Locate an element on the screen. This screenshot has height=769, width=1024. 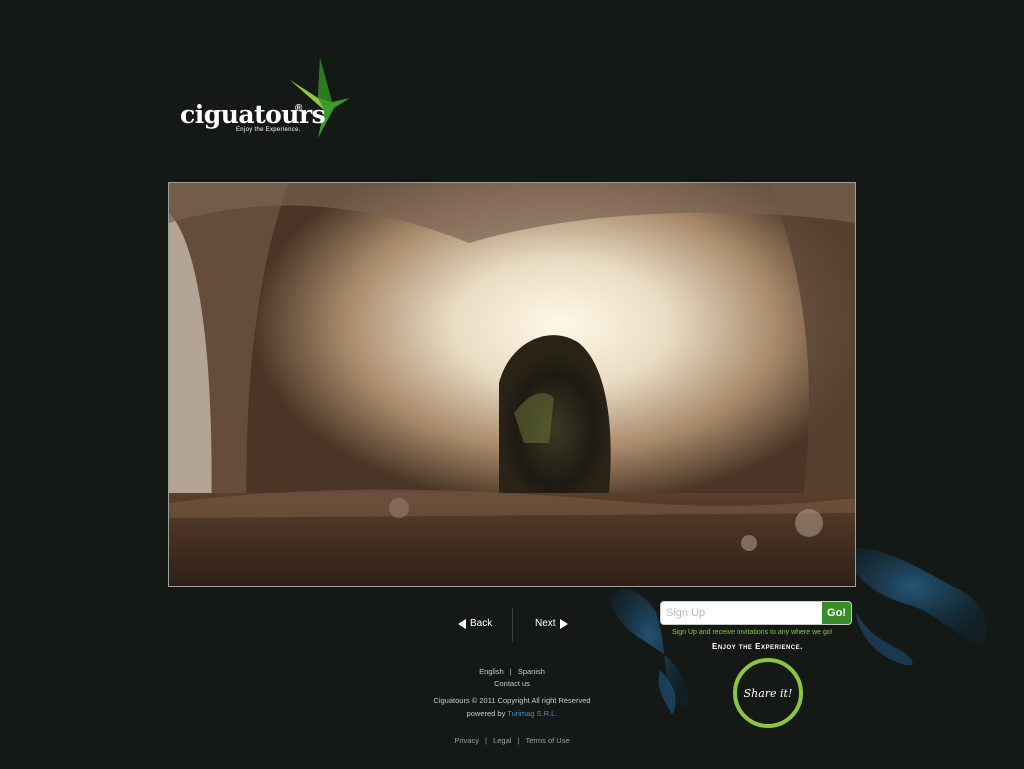
contact-row: Contact us is located at coordinates (512, 683).